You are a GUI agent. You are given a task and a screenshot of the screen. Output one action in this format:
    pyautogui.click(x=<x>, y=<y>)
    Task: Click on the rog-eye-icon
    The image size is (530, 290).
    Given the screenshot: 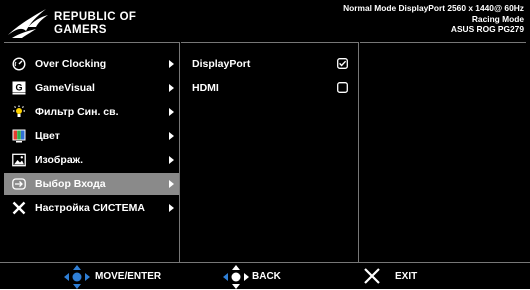 What is the action you would take?
    pyautogui.click(x=28, y=23)
    